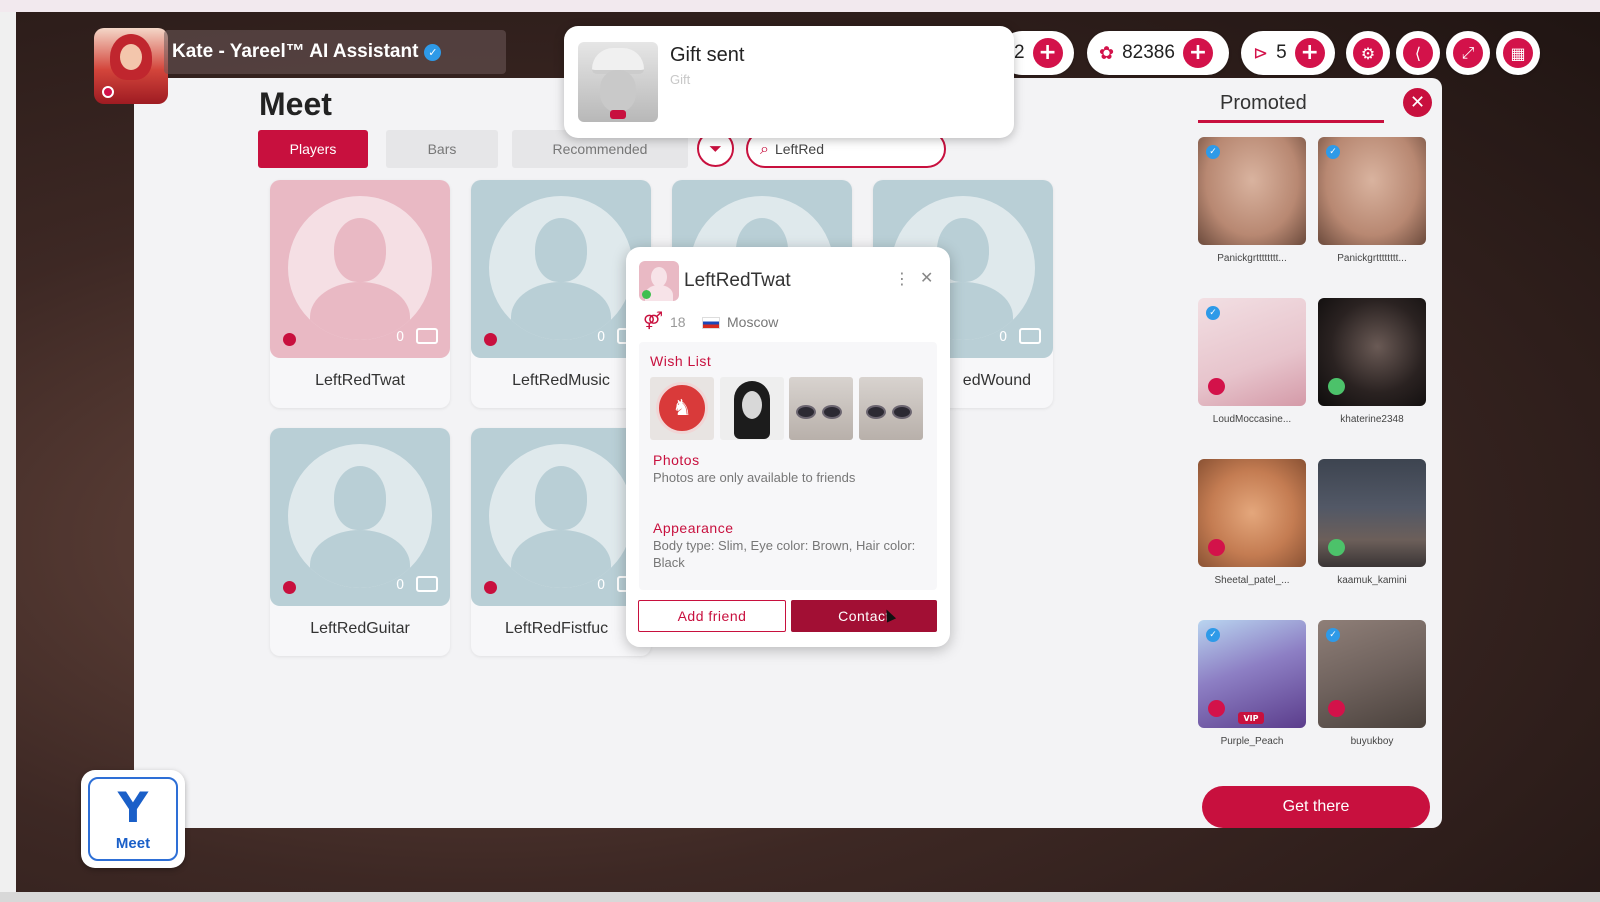 This screenshot has width=1600, height=902. What do you see at coordinates (693, 528) in the screenshot?
I see `appearance-label: Appearance` at bounding box center [693, 528].